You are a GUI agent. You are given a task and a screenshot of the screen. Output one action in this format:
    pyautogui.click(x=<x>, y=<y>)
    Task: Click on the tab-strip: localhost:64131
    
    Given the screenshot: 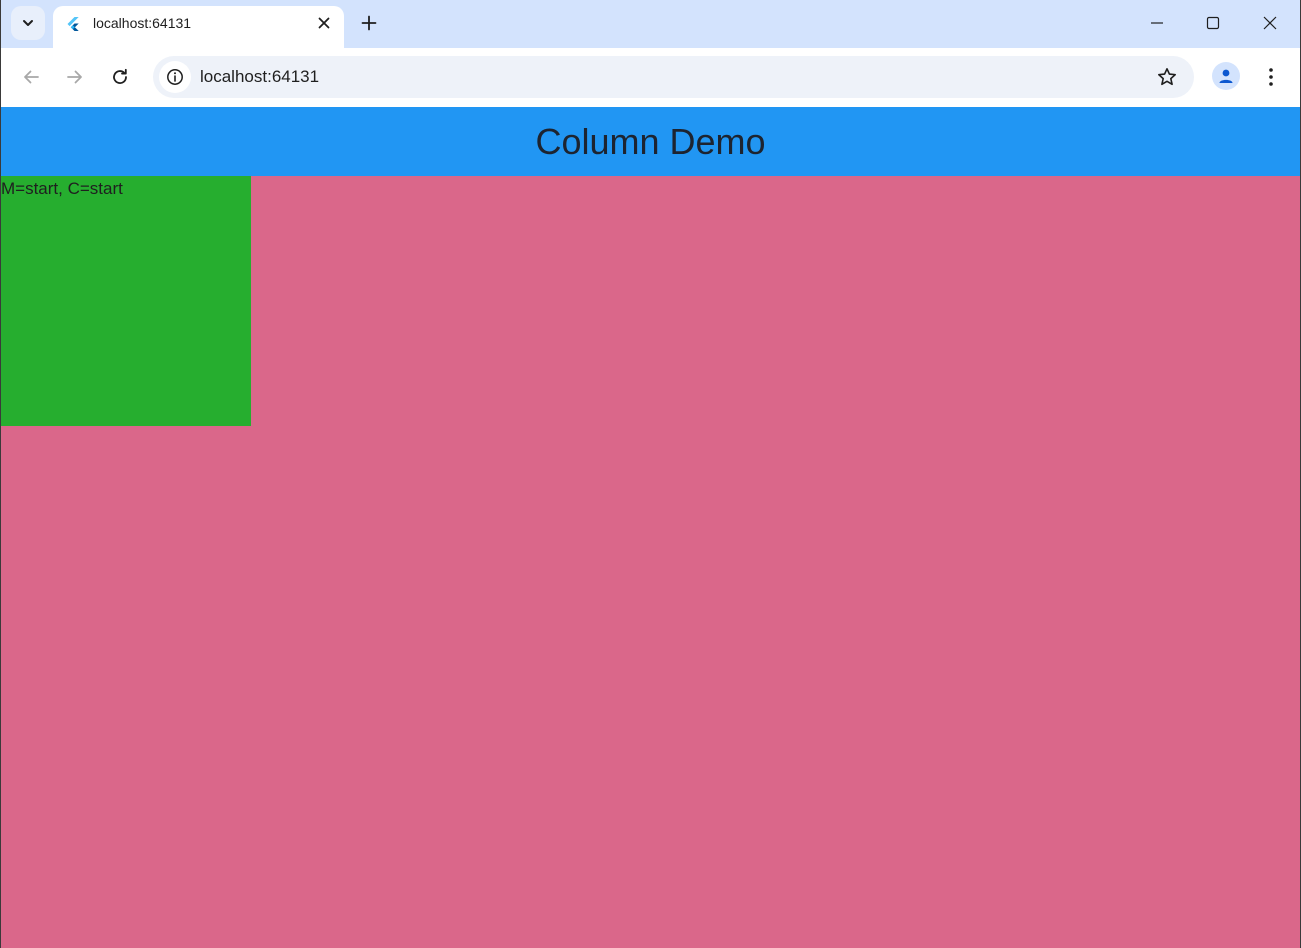 What is the action you would take?
    pyautogui.click(x=650, y=24)
    